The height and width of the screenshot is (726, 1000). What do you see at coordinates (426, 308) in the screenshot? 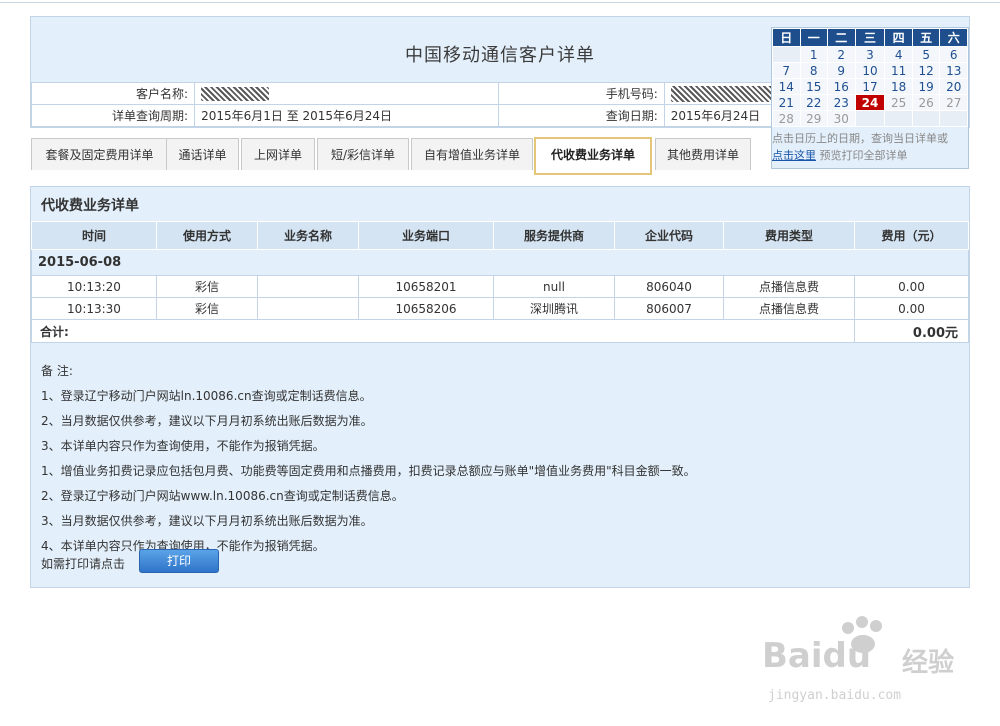
I see `cell-port: 10658206` at bounding box center [426, 308].